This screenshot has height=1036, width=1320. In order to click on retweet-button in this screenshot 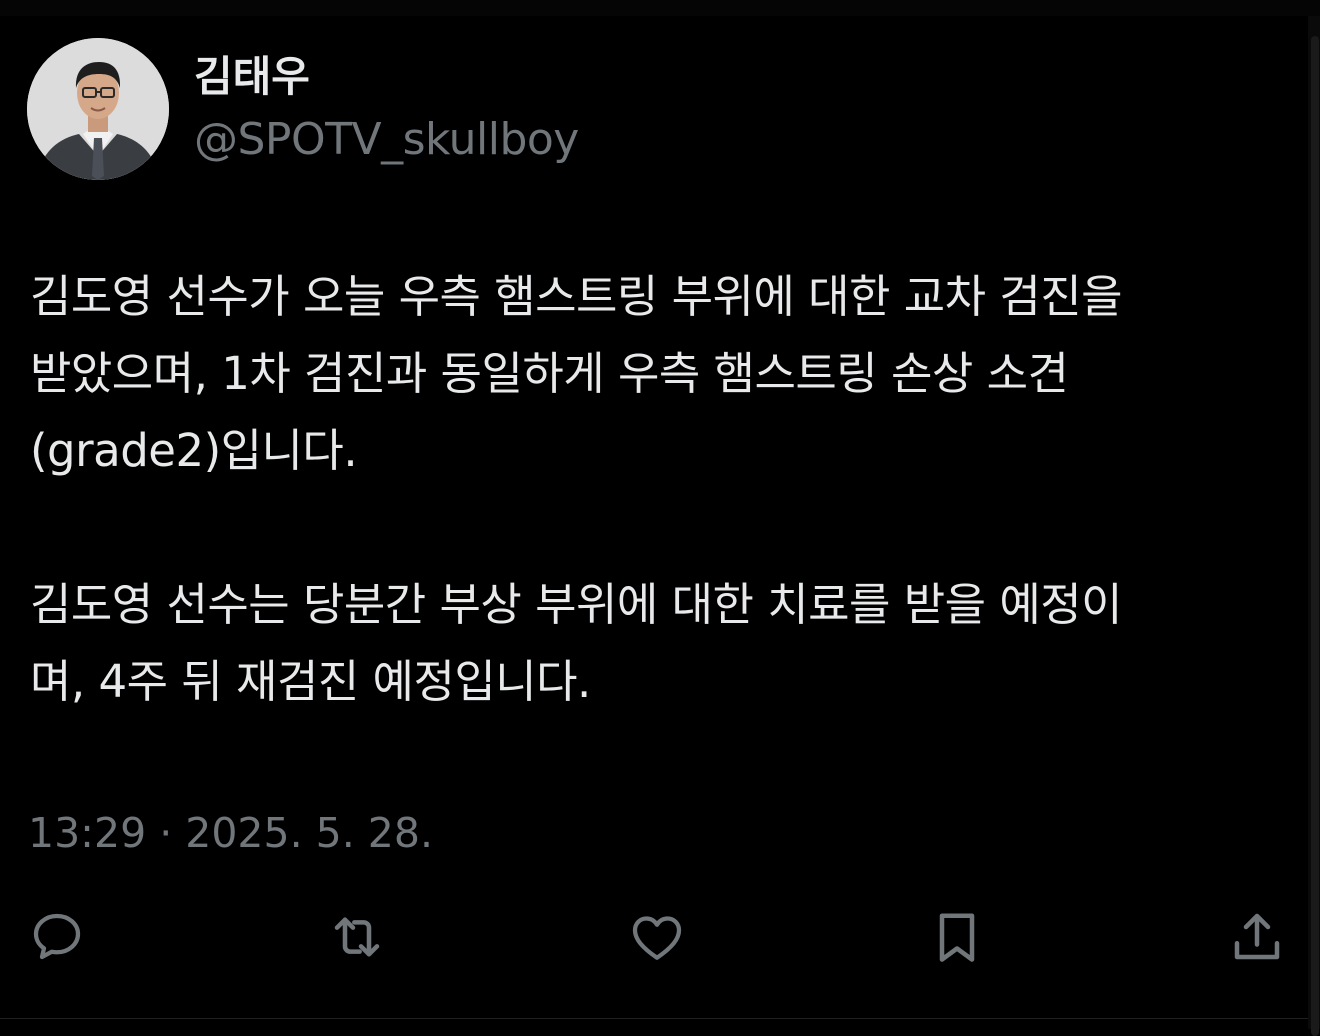, I will do `click(357, 937)`.